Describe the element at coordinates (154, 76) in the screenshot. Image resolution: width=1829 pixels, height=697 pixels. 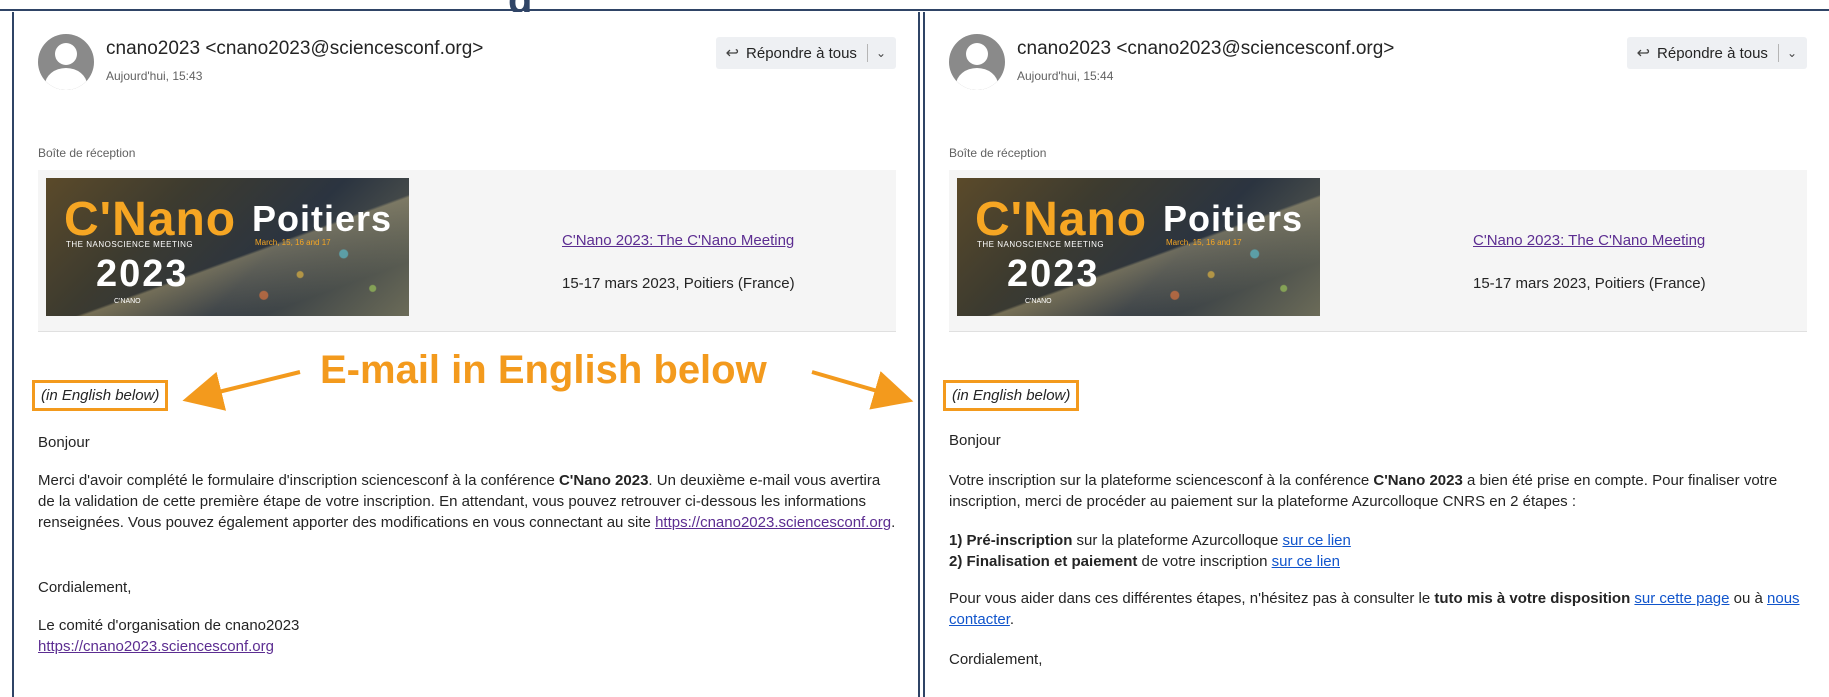
I see `timestamp: Aujourd'hui, 15:43` at that location.